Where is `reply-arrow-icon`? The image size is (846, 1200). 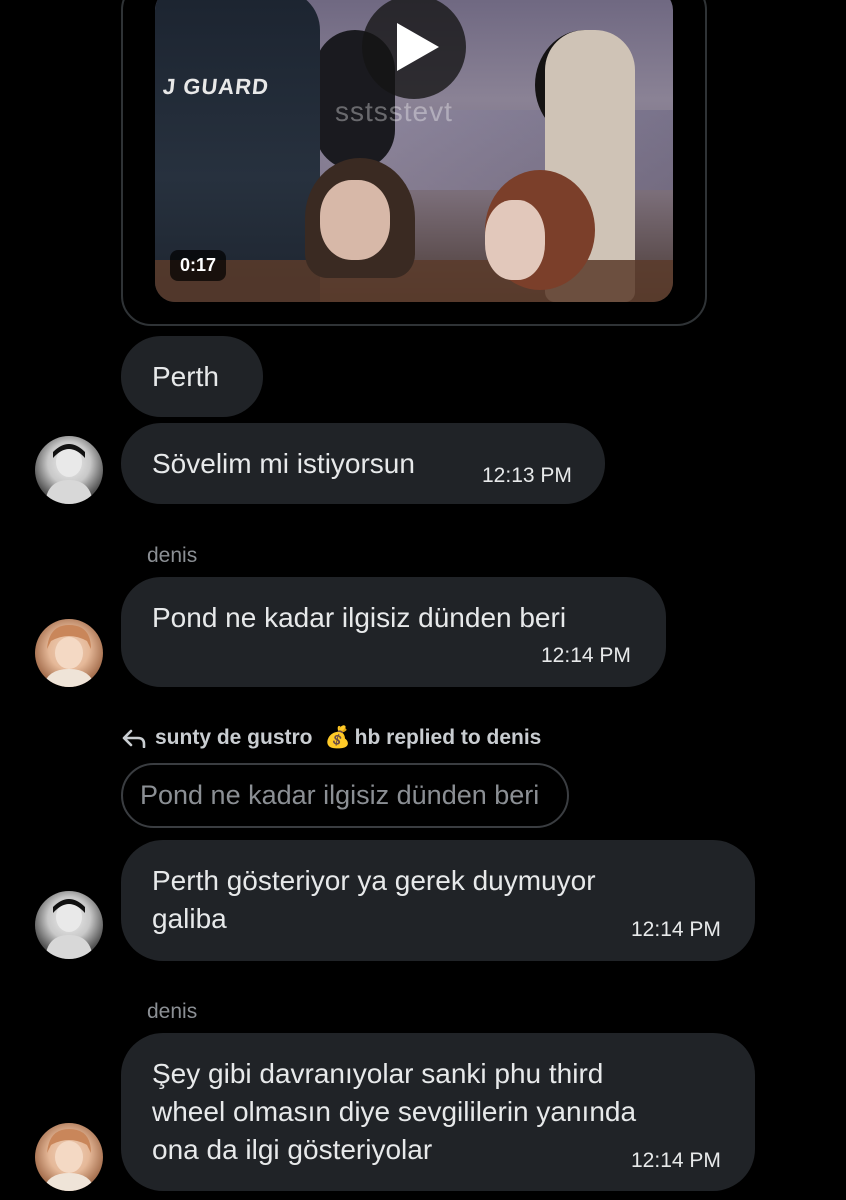
reply-arrow-icon is located at coordinates (134, 738).